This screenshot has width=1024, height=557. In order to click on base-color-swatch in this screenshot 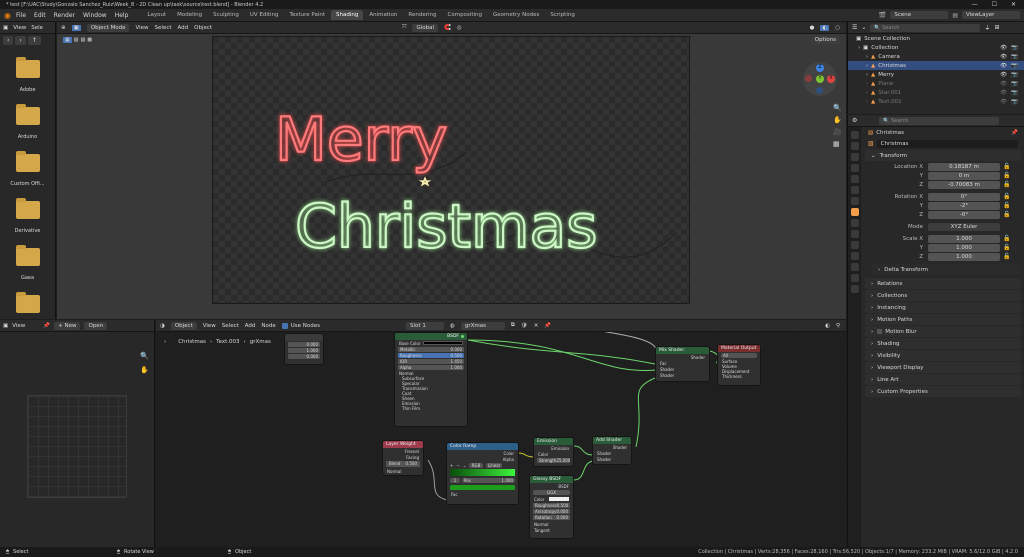, I will do `click(443, 343)`.